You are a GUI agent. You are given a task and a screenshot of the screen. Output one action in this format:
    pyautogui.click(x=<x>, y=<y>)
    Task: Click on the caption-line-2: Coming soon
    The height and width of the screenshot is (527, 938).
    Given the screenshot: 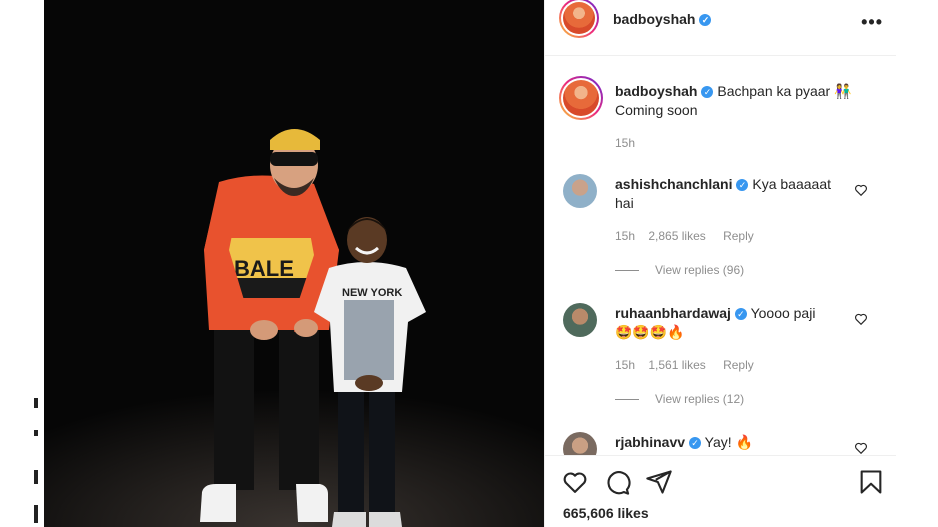 What is the action you would take?
    pyautogui.click(x=656, y=110)
    